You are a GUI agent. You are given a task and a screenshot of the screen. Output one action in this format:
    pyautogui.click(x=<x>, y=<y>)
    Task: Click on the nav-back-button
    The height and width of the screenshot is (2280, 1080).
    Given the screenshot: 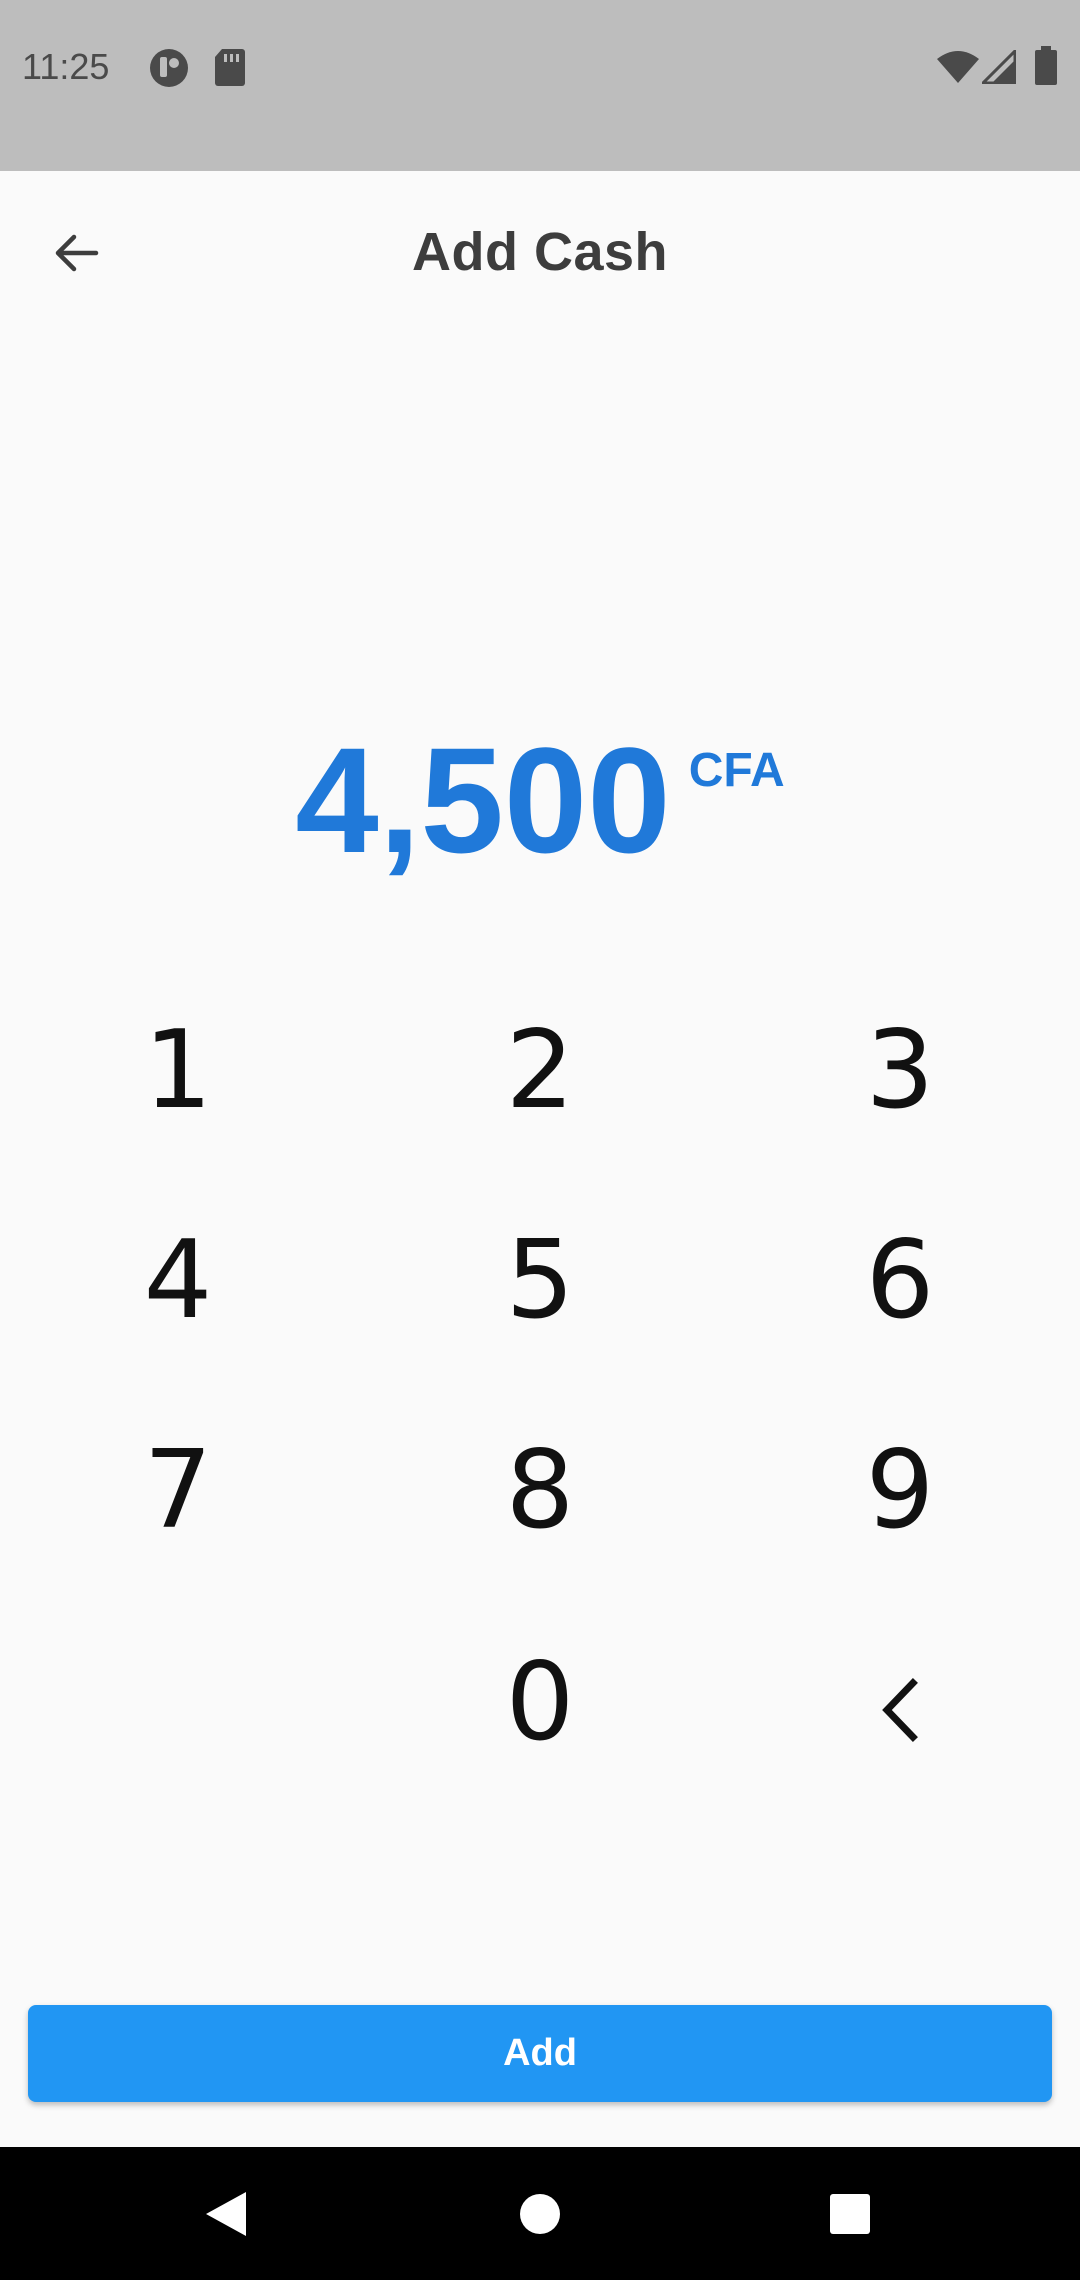 What is the action you would take?
    pyautogui.click(x=226, y=2213)
    